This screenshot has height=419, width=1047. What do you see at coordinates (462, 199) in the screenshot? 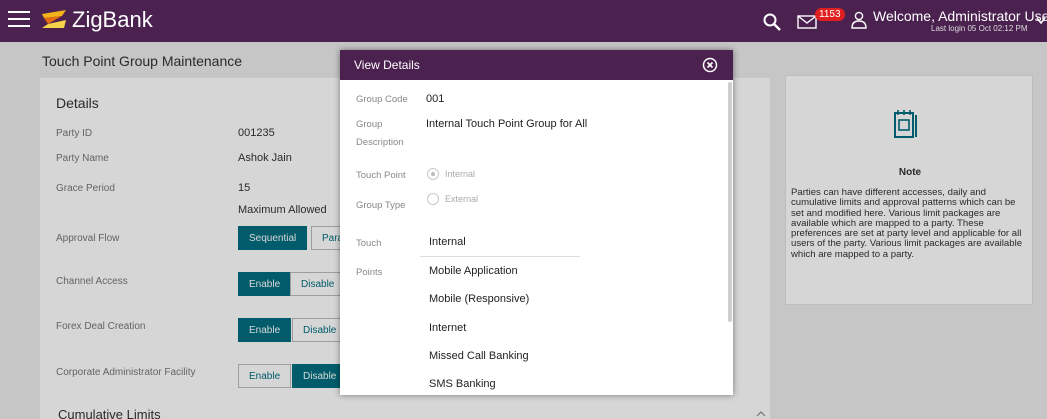
I see `external-radio-label: External` at bounding box center [462, 199].